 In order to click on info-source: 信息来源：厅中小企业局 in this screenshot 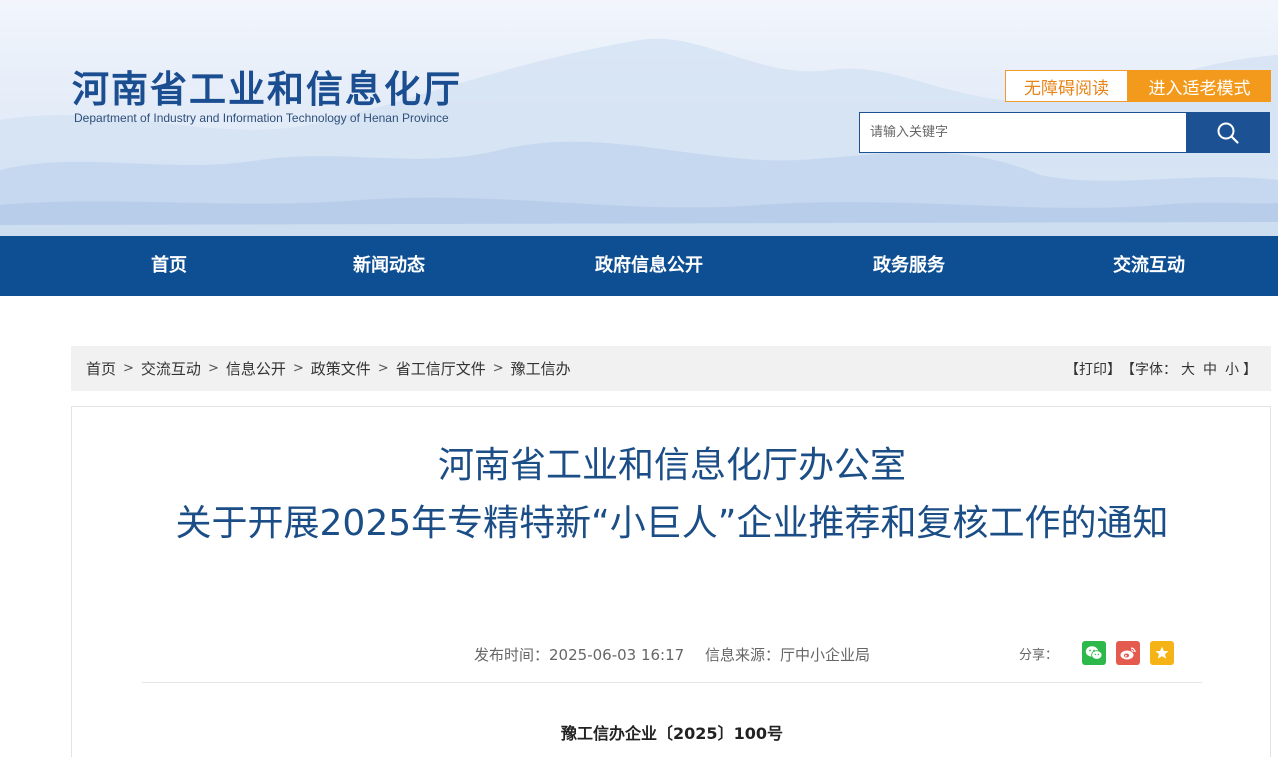, I will do `click(787, 655)`.